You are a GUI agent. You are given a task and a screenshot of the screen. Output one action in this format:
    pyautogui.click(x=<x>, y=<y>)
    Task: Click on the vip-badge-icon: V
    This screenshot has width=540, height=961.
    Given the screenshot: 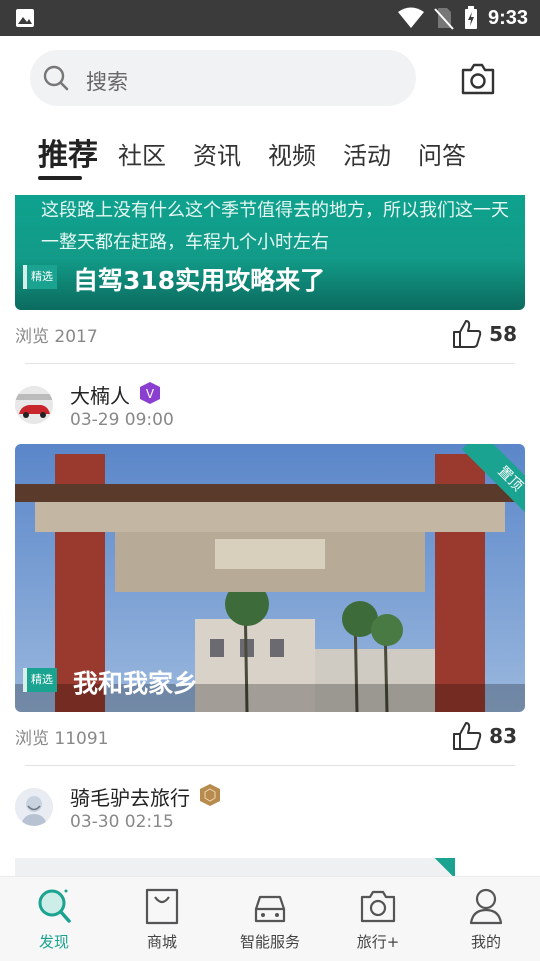 What is the action you would take?
    pyautogui.click(x=150, y=393)
    